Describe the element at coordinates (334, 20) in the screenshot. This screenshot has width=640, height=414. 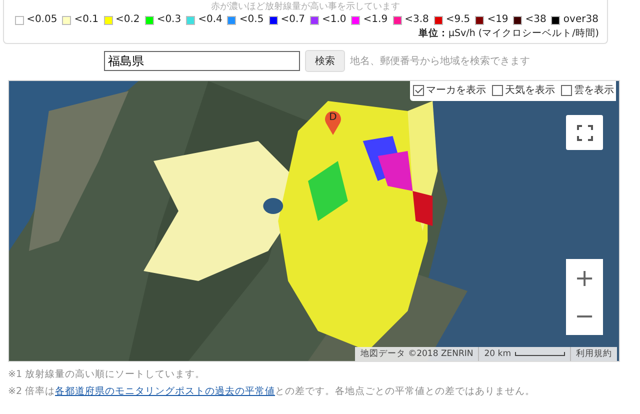
I see `legend-label: <1.0` at that location.